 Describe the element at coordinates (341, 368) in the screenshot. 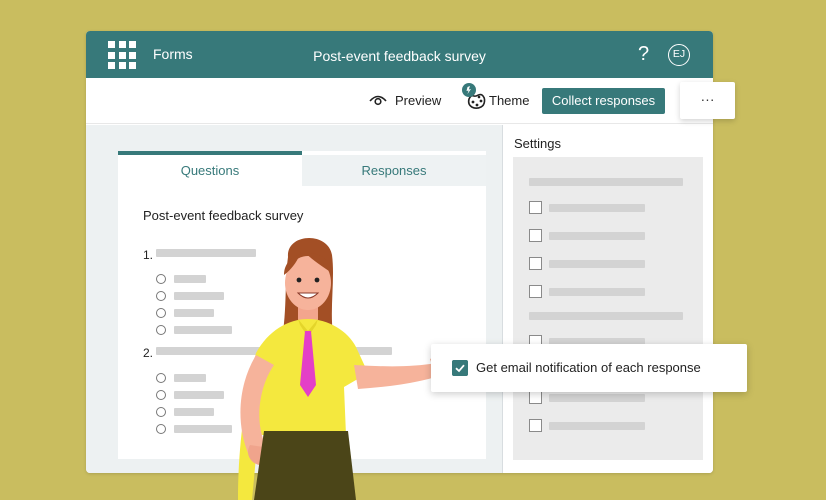

I see `presenter-illustration` at that location.